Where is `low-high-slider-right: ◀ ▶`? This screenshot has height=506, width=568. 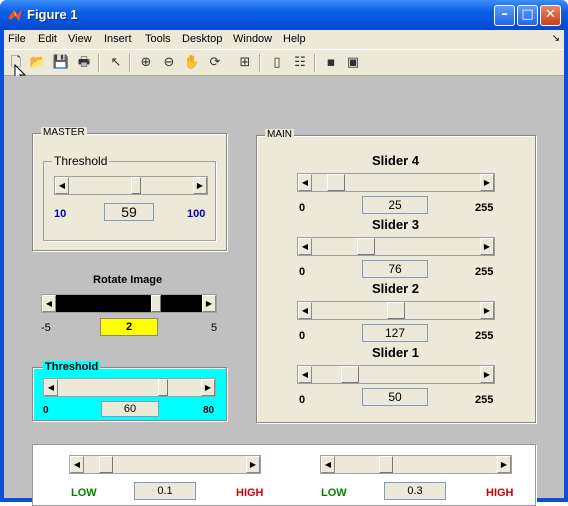 low-high-slider-right: ◀ ▶ is located at coordinates (416, 464).